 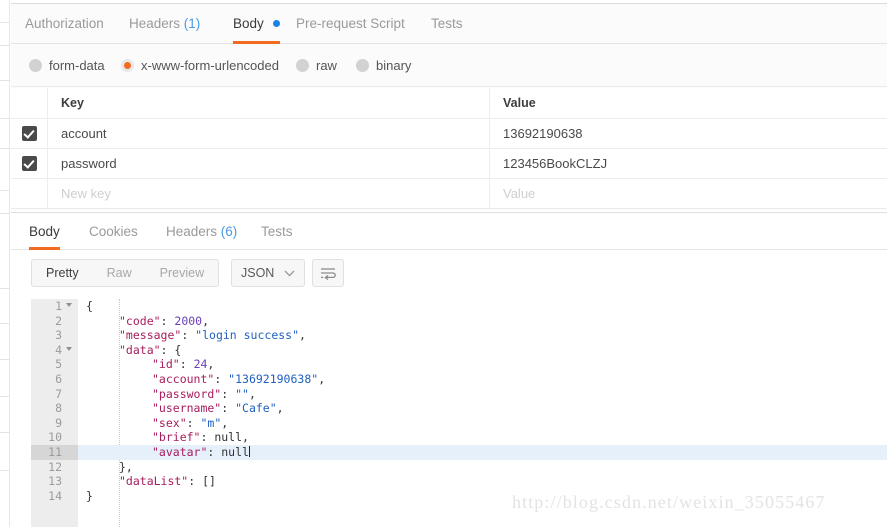 I want to click on new-key-input: New key, so click(x=86, y=193).